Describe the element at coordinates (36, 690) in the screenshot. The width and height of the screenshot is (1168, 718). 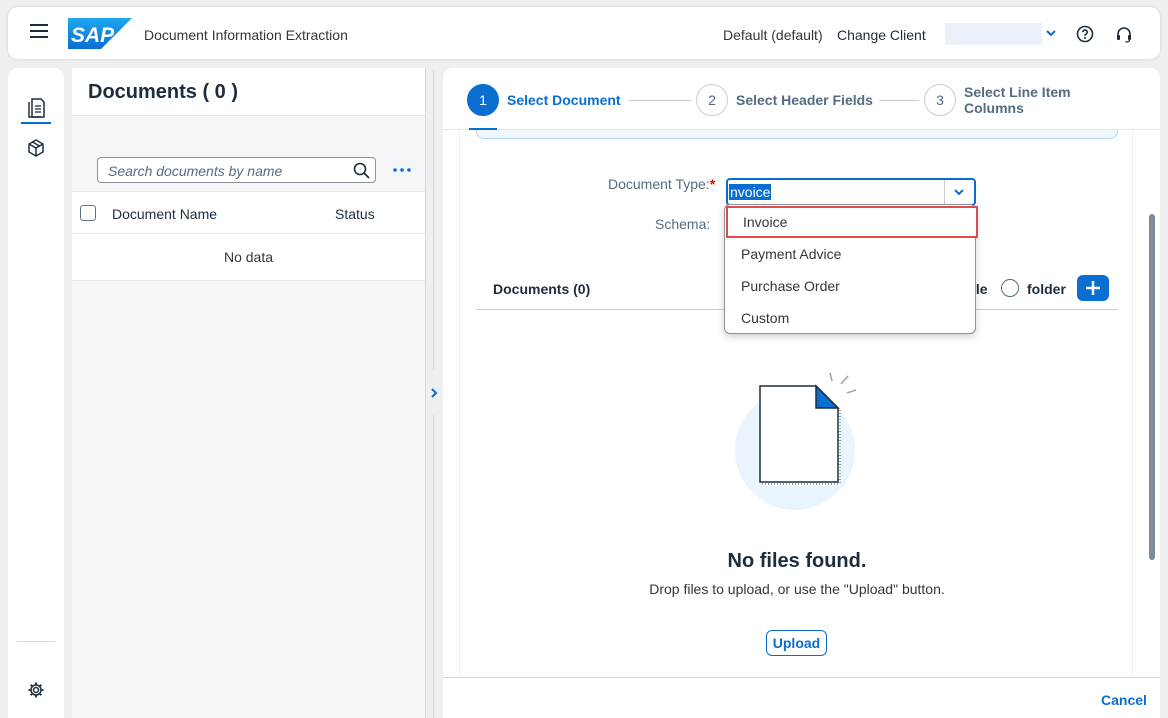
I see `settings-gear-icon` at that location.